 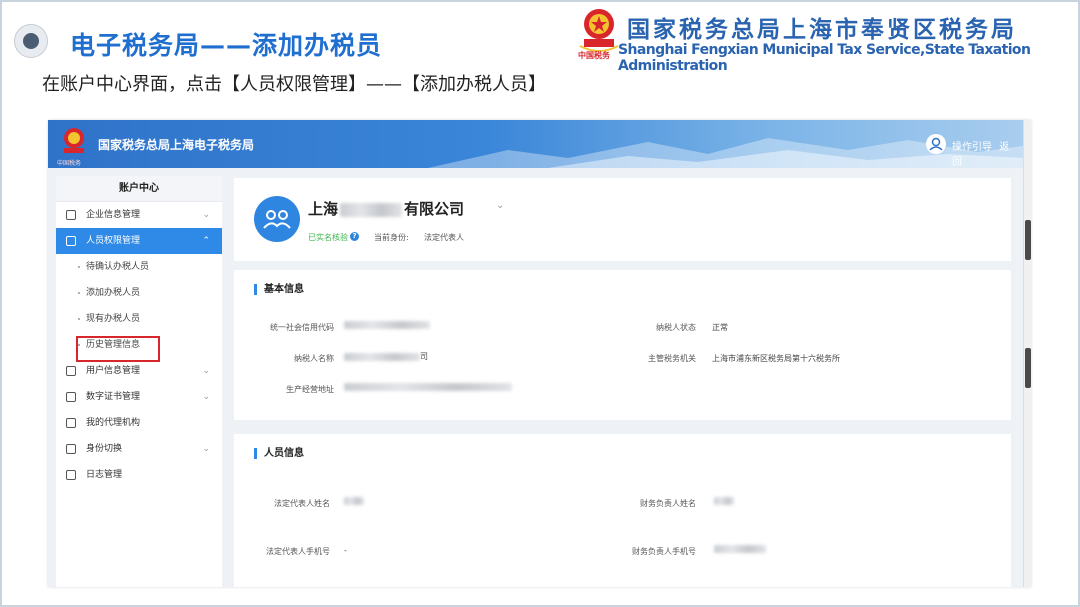 What do you see at coordinates (104, 449) in the screenshot?
I see `sidebar-item-label: 身份切换` at bounding box center [104, 449].